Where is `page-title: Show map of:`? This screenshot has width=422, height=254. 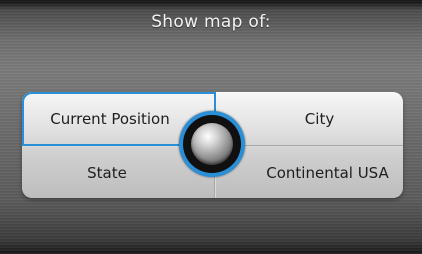
page-title: Show map of: is located at coordinates (211, 22).